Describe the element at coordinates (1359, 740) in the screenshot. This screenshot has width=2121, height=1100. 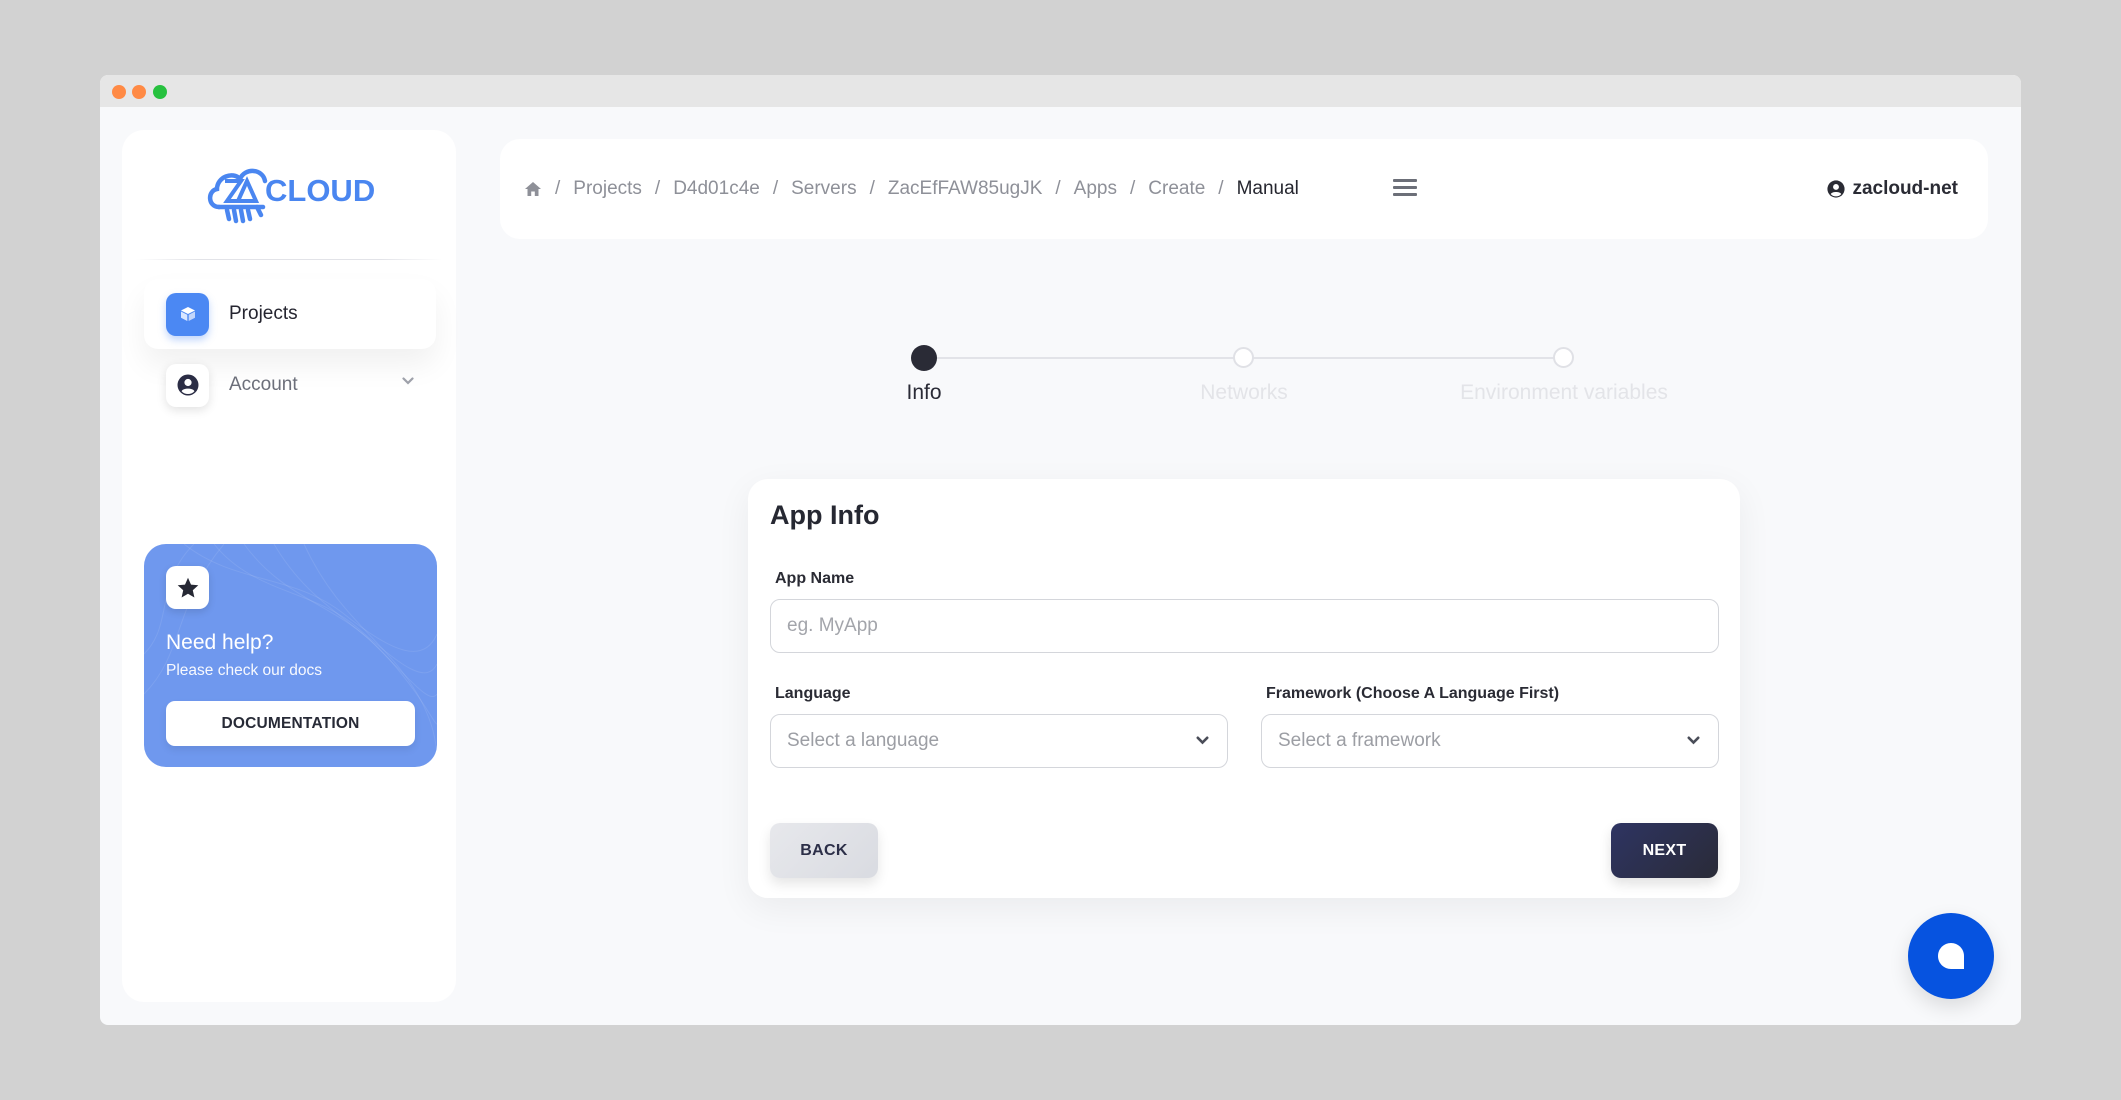
I see `framework-select-value: Select a framework` at that location.